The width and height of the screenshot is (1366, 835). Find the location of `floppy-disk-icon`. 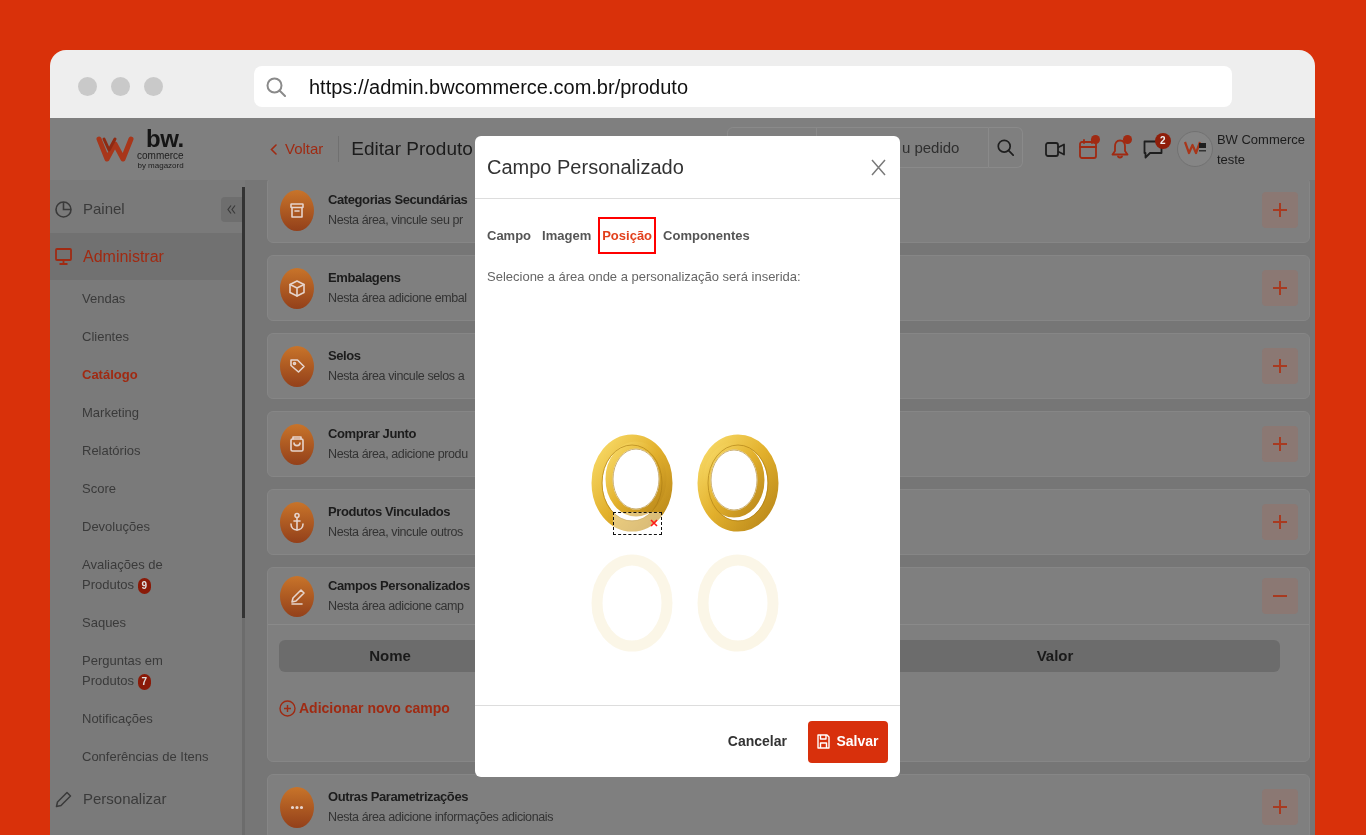

floppy-disk-icon is located at coordinates (824, 741).